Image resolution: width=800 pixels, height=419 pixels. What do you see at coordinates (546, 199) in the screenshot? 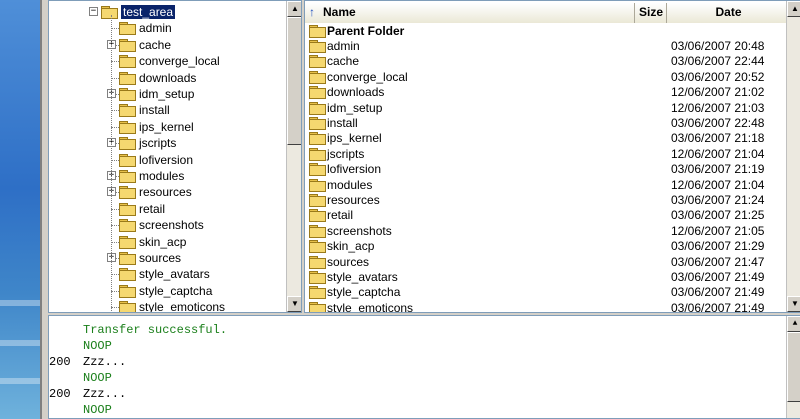
I see `file-row: resources 03/06/2007 21:24` at bounding box center [546, 199].